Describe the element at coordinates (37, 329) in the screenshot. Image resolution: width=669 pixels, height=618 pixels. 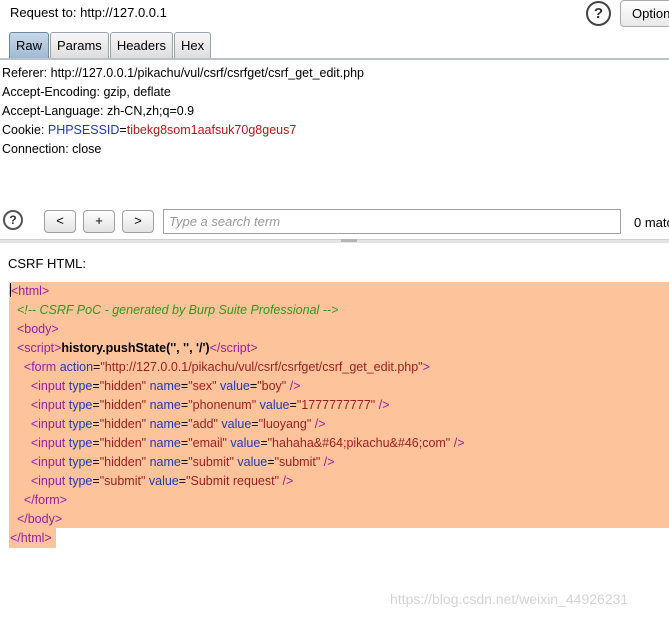
I see `code-line: <body>` at that location.